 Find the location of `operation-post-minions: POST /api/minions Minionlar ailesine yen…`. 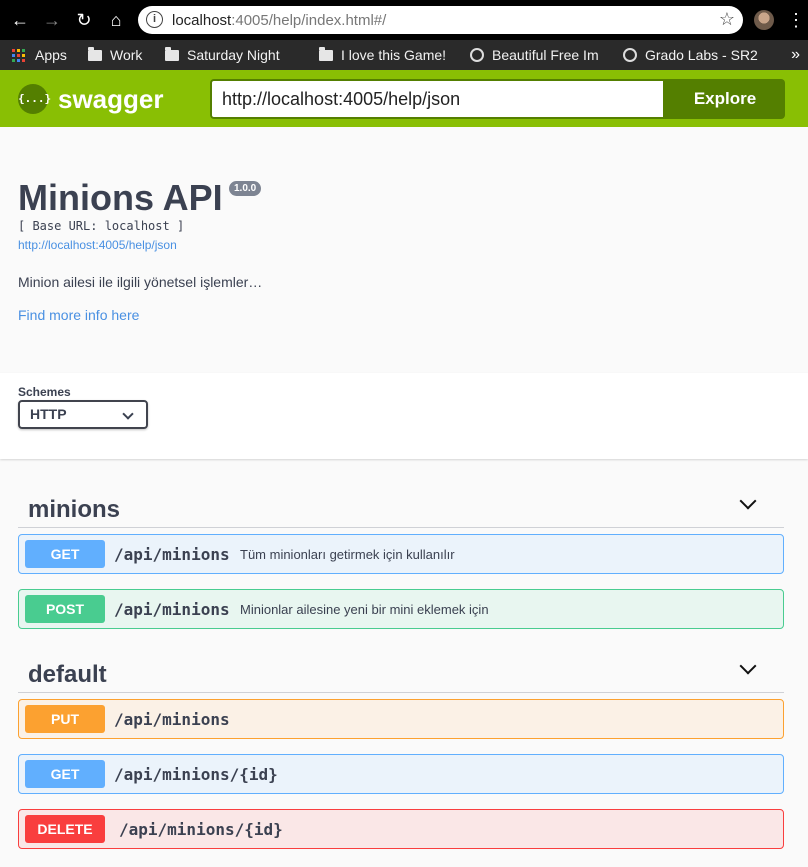

operation-post-minions: POST /api/minions Minionlar ailesine yen… is located at coordinates (401, 609).